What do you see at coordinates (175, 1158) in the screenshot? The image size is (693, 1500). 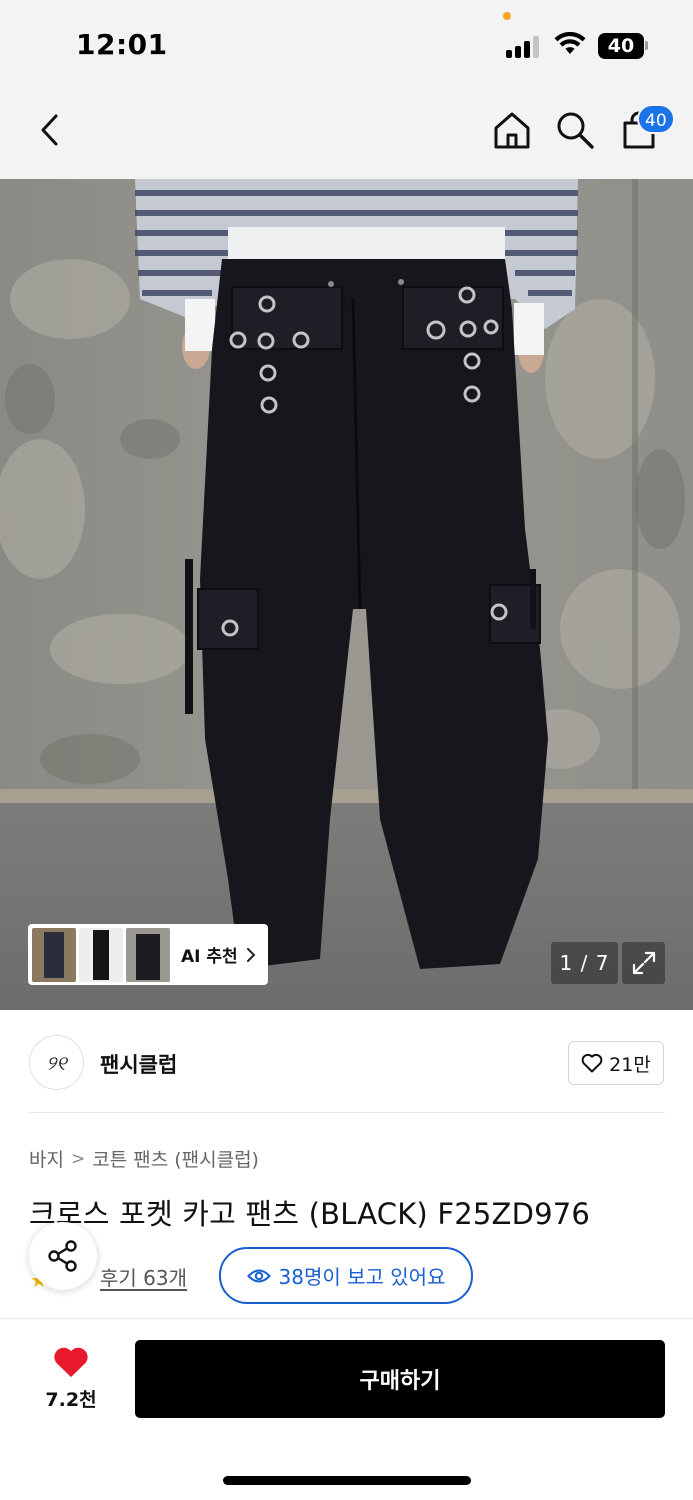 I see `breadcrumb-subcategory: 코튼 팬츠 (팬시클럽)` at bounding box center [175, 1158].